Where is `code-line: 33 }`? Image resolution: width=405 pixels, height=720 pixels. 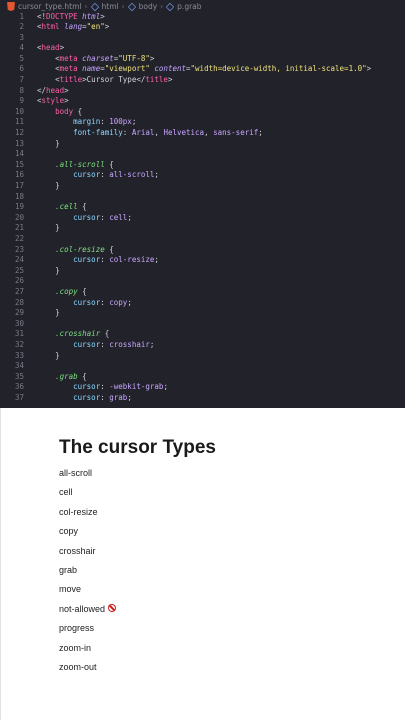
code-line: 33 } is located at coordinates (202, 356).